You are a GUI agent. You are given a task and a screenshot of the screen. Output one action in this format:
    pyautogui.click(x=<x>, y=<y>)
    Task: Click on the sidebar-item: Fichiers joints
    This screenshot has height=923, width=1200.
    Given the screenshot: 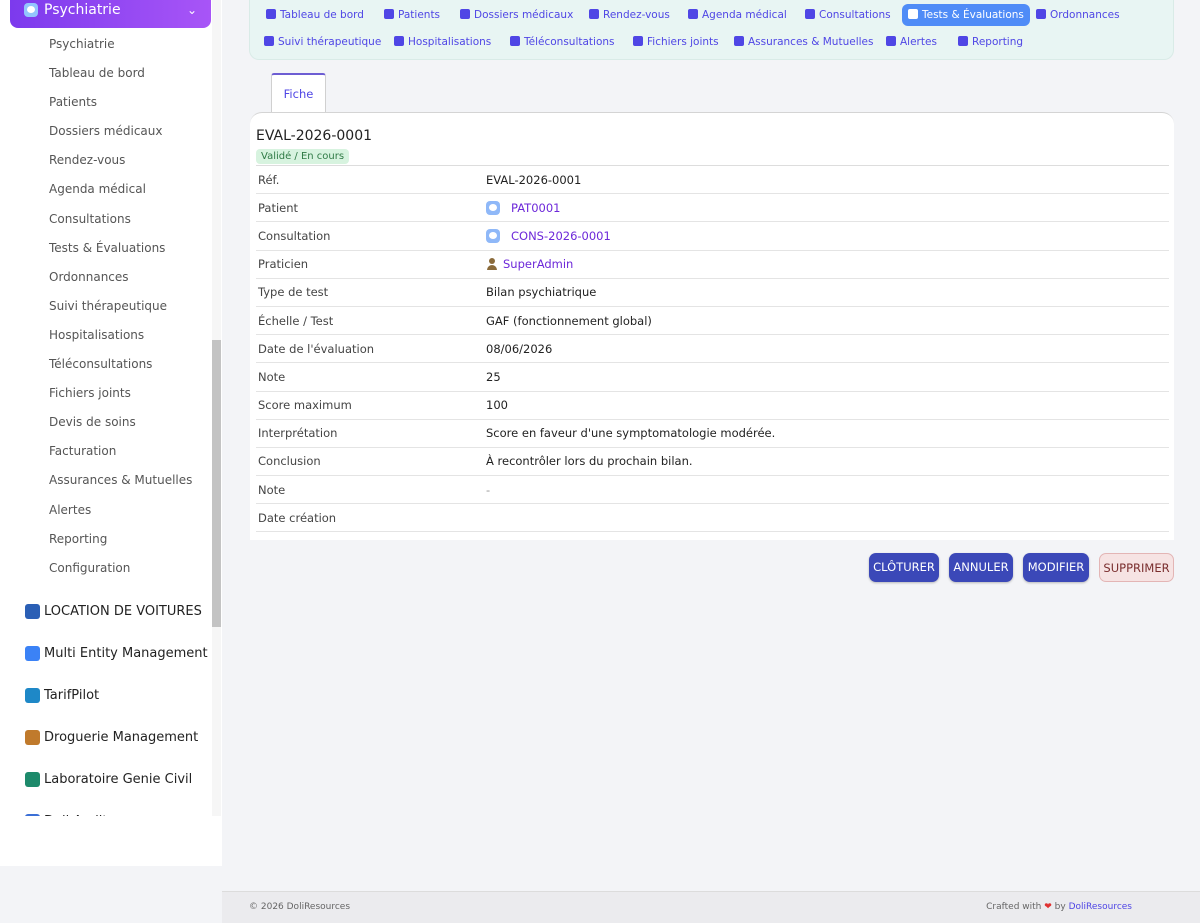 What is the action you would take?
    pyautogui.click(x=106, y=393)
    